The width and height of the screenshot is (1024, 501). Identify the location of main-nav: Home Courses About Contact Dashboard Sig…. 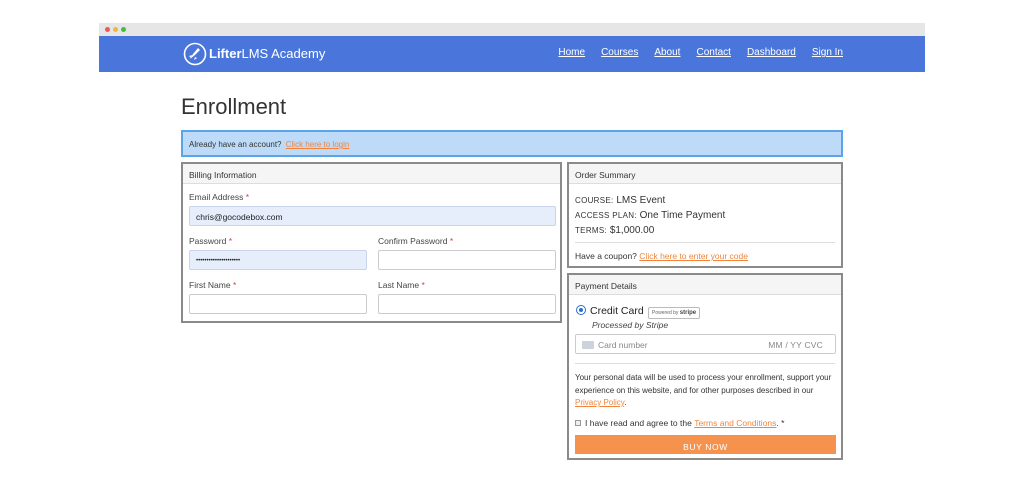
(700, 52).